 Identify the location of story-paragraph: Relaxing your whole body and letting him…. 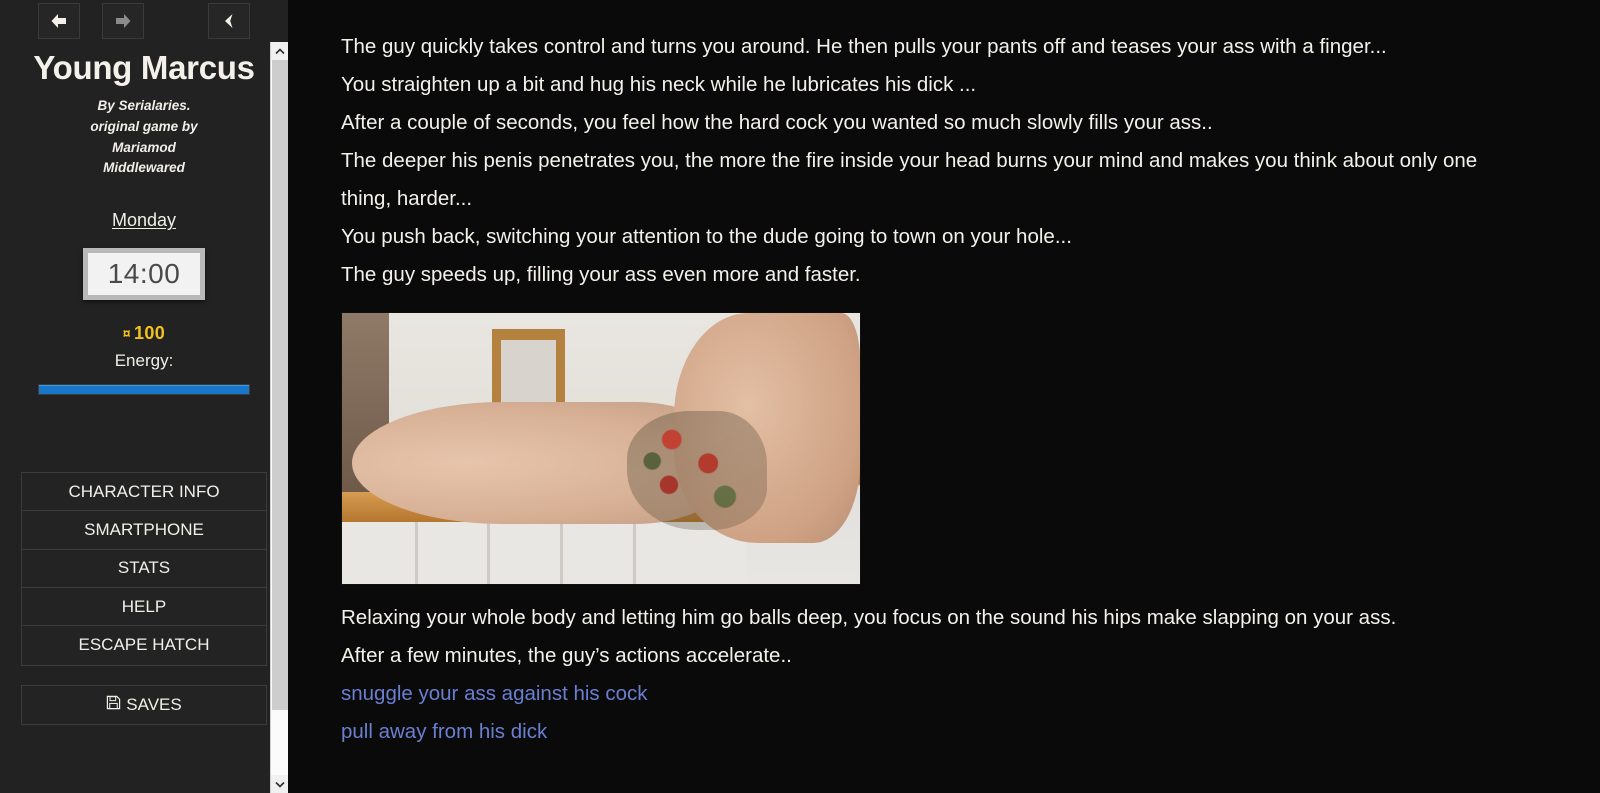
(869, 617).